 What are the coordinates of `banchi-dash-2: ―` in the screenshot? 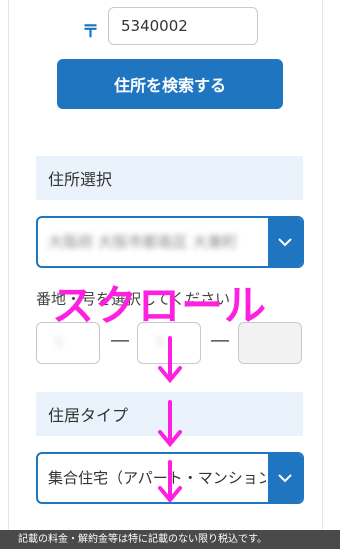 It's located at (220, 340).